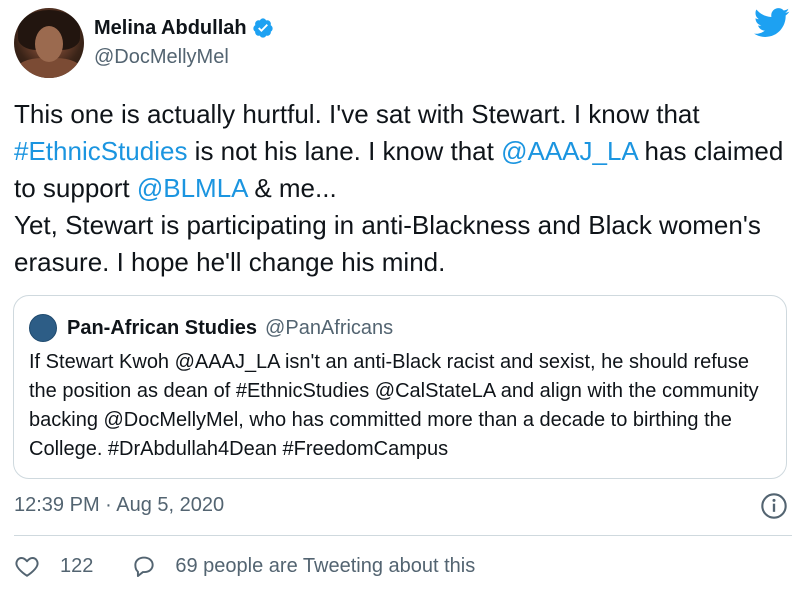 Image resolution: width=806 pixels, height=596 pixels. What do you see at coordinates (403, 535) in the screenshot?
I see `divider` at bounding box center [403, 535].